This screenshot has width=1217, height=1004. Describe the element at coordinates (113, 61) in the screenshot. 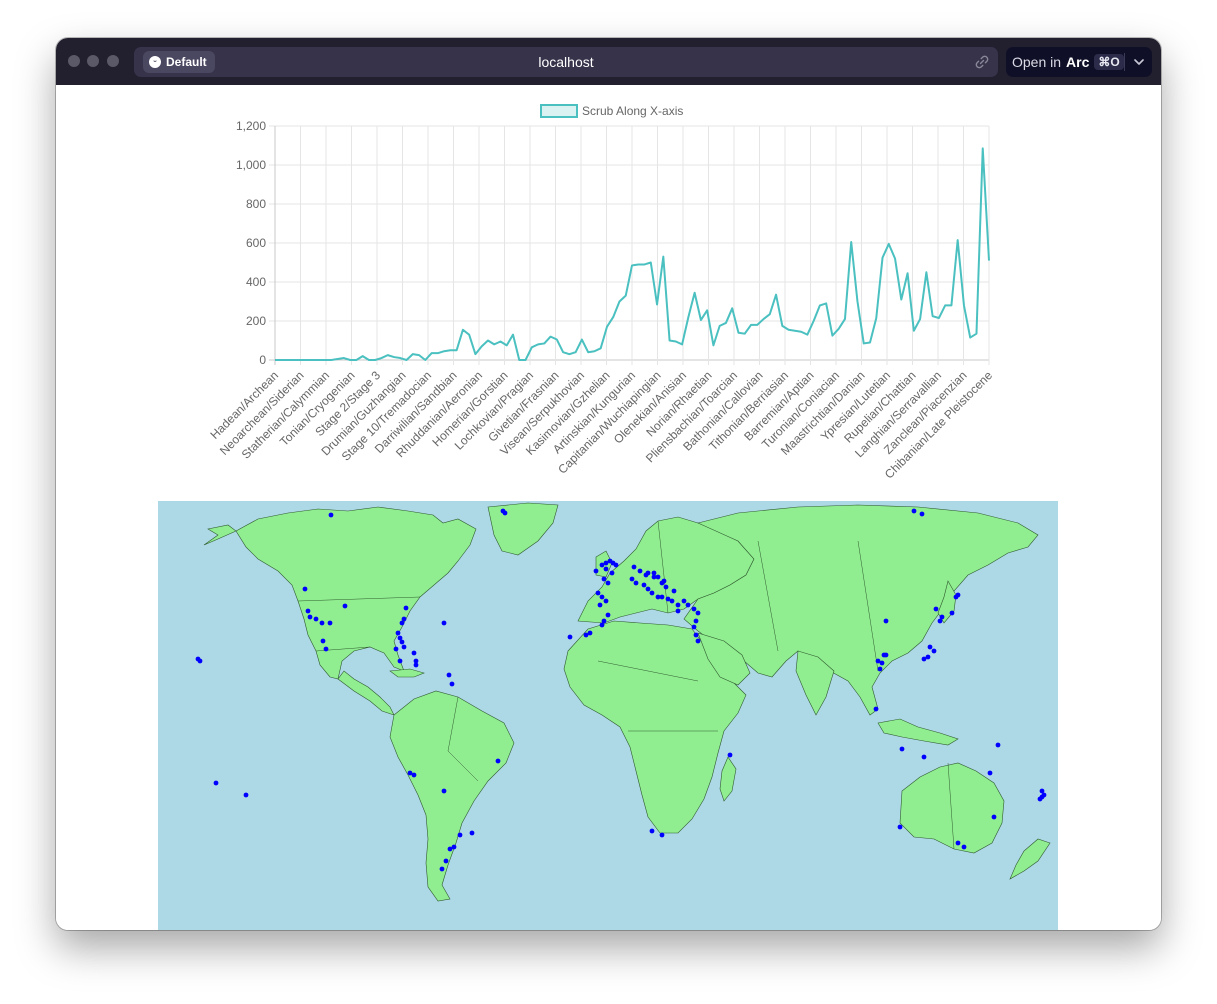

I see `zoom-window-button` at that location.